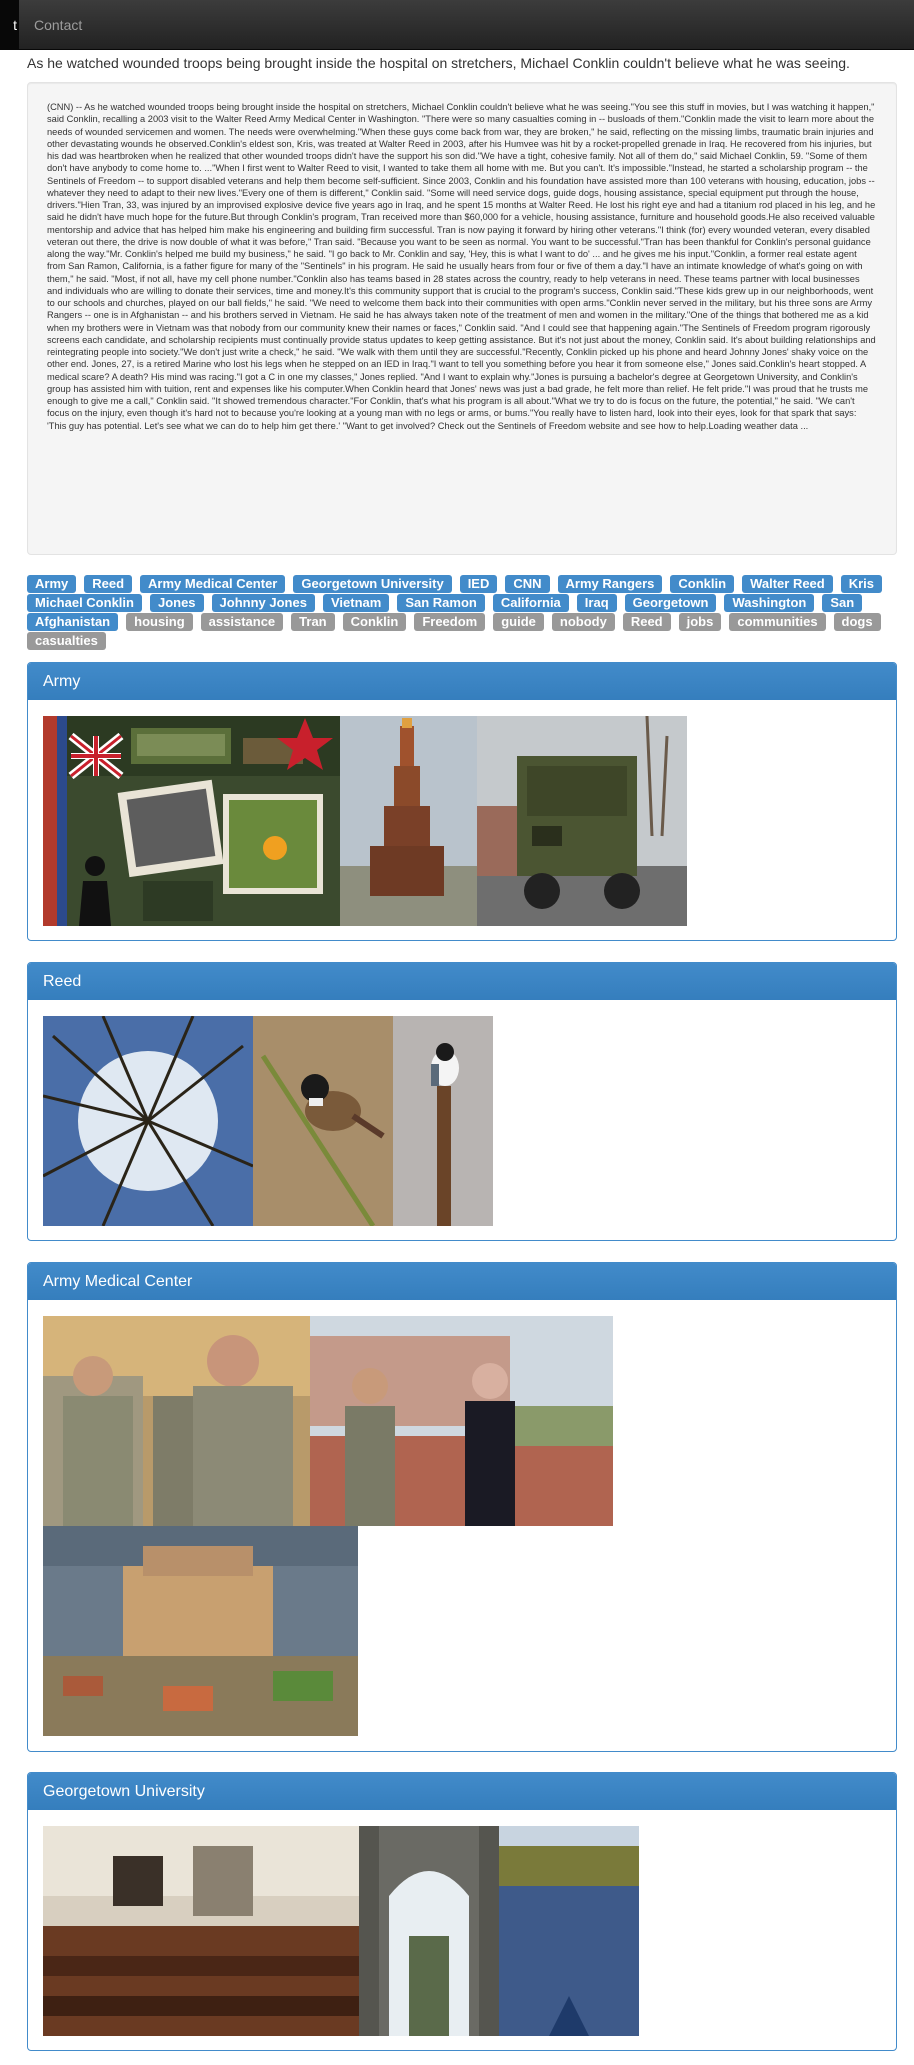 Image resolution: width=914 pixels, height=2065 pixels. What do you see at coordinates (176, 603) in the screenshot?
I see `tag-jones: Jones` at bounding box center [176, 603].